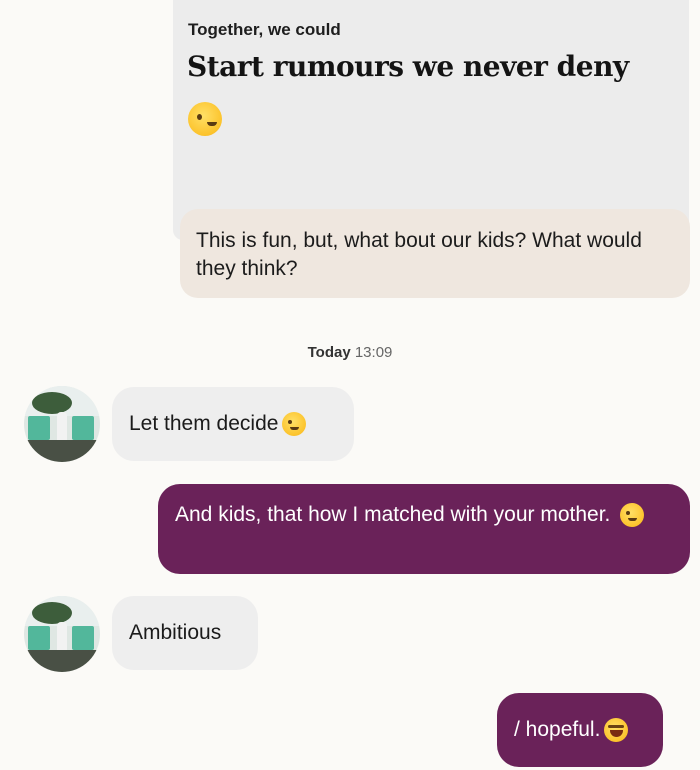 This screenshot has width=700, height=770. I want to click on message-text: Let them decide, so click(204, 423).